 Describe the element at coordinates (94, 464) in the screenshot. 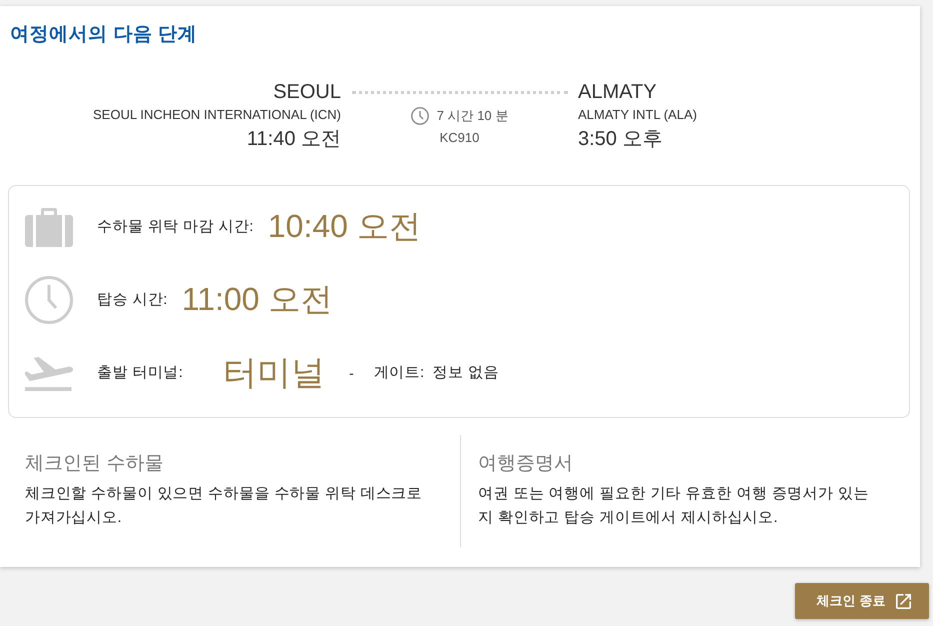

I see `note-heading: 체크인된 수하물` at that location.